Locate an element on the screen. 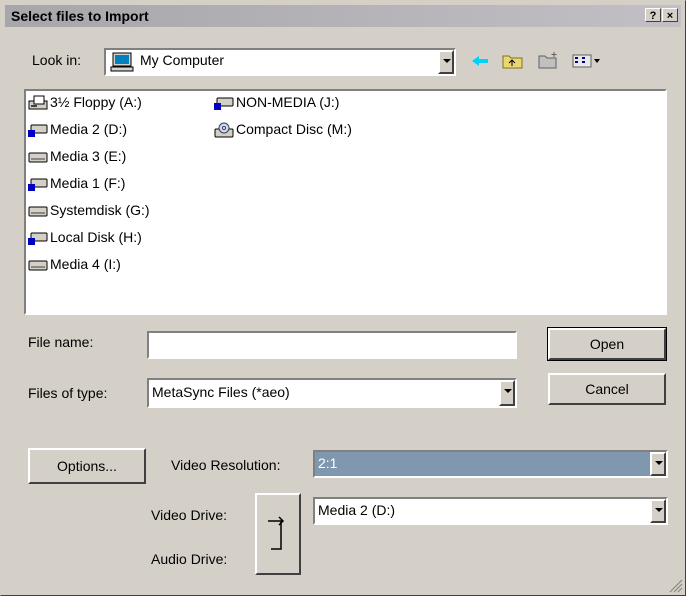 This screenshot has width=686, height=596. filetype-value: MetaSync Files (*aeo) is located at coordinates (221, 392).